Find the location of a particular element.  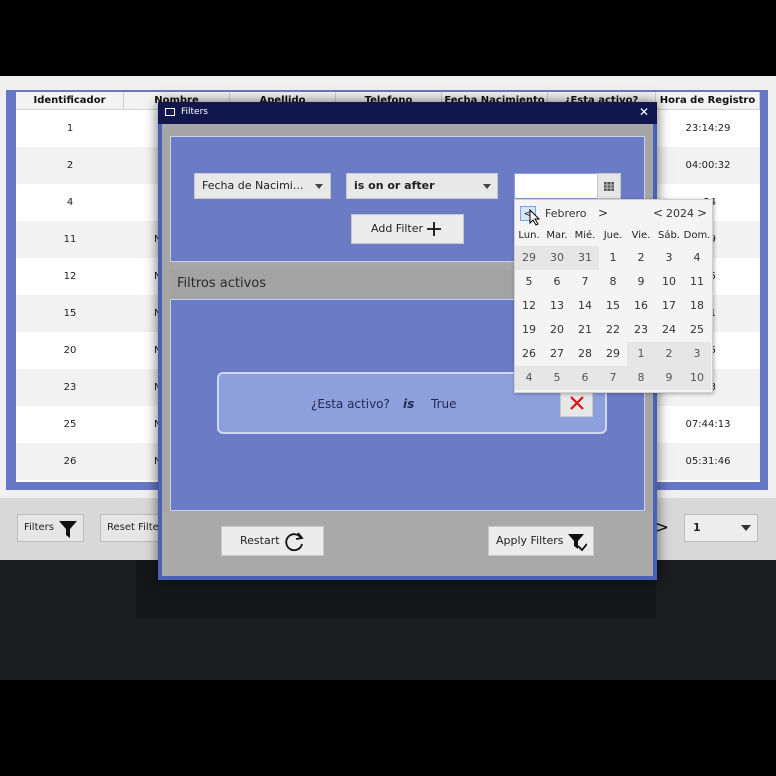

cell-id: 12 is located at coordinates (70, 276).